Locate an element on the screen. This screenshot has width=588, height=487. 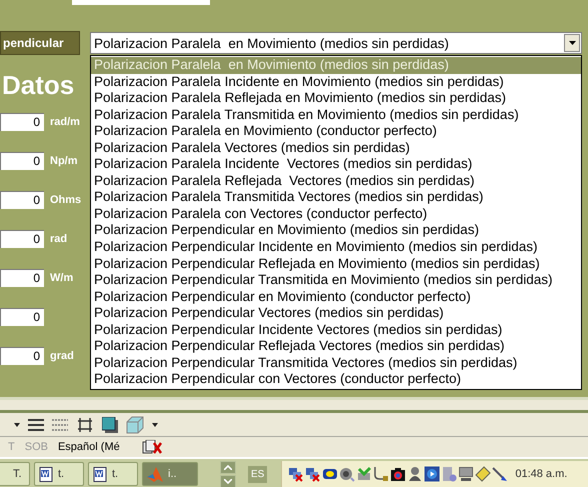
scroll-down-button is located at coordinates (228, 480).